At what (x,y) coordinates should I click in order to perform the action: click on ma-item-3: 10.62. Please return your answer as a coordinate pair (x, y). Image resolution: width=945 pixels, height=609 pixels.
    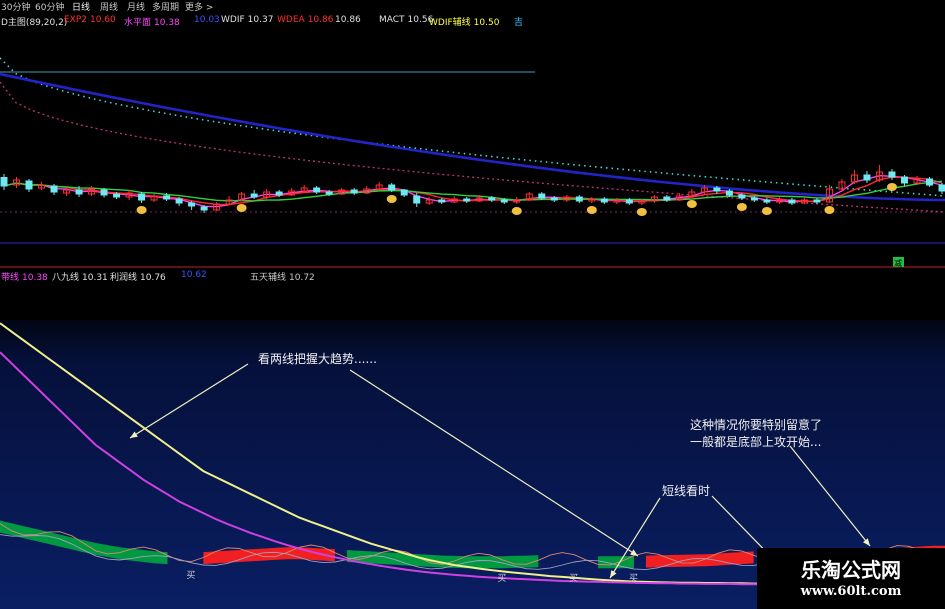
    Looking at the image, I should click on (192, 275).